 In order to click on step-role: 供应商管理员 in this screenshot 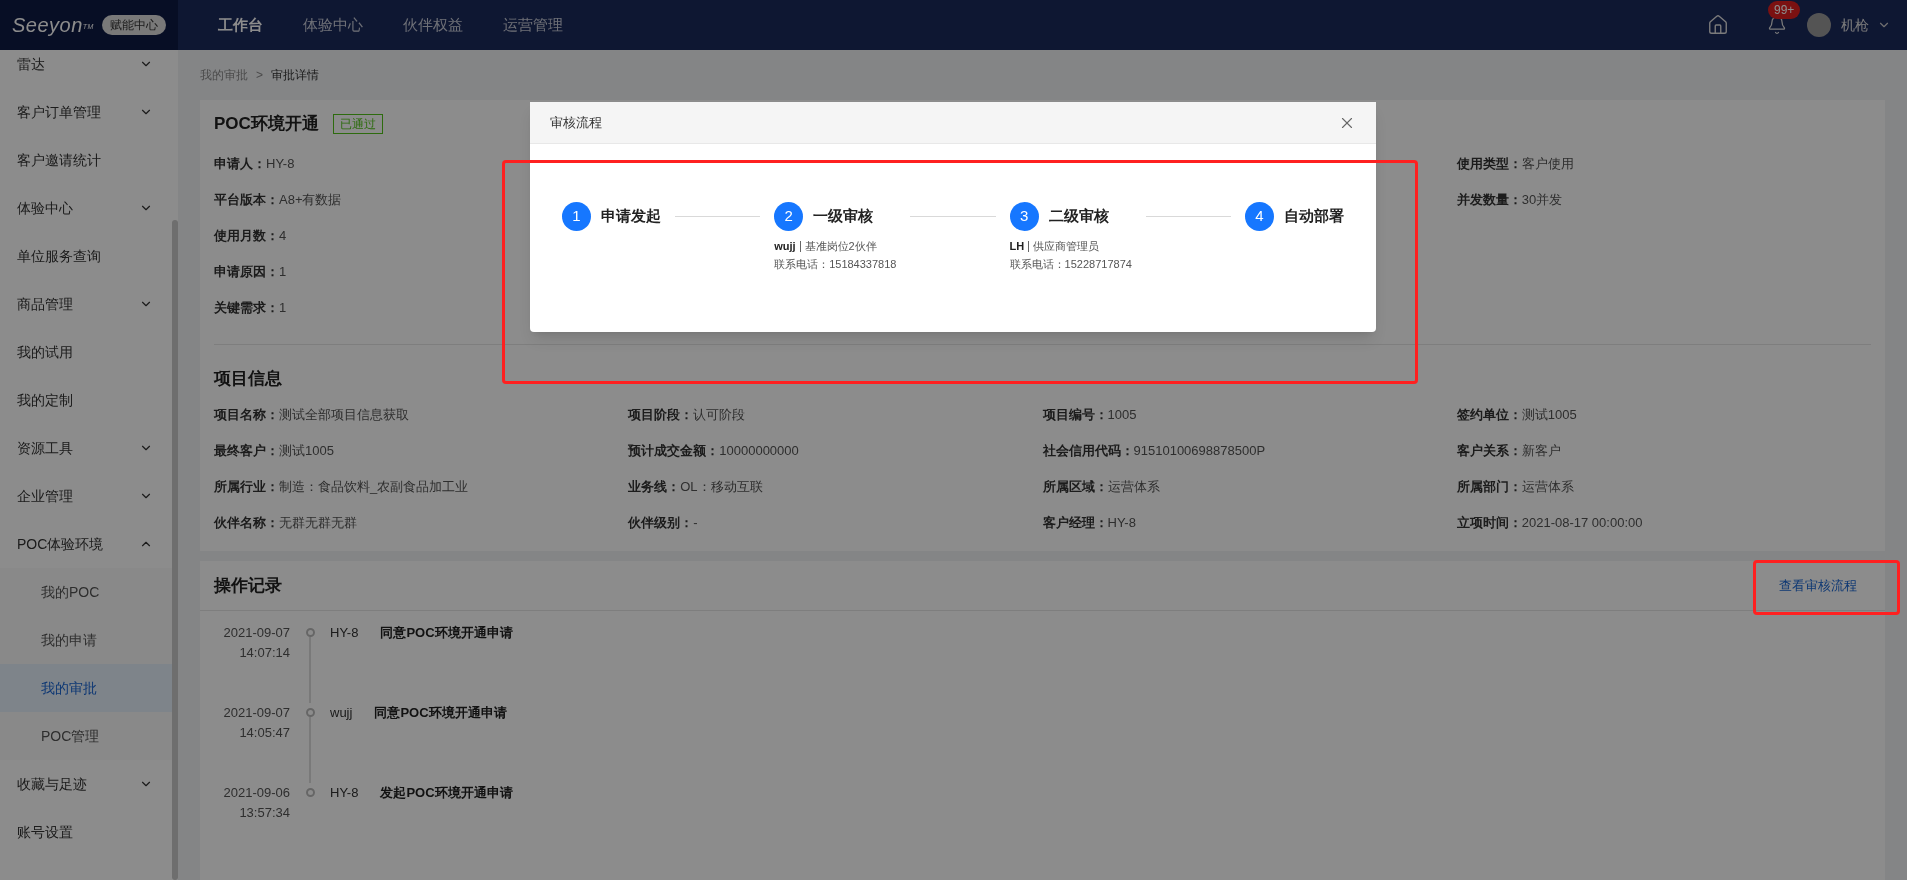, I will do `click(1066, 246)`.